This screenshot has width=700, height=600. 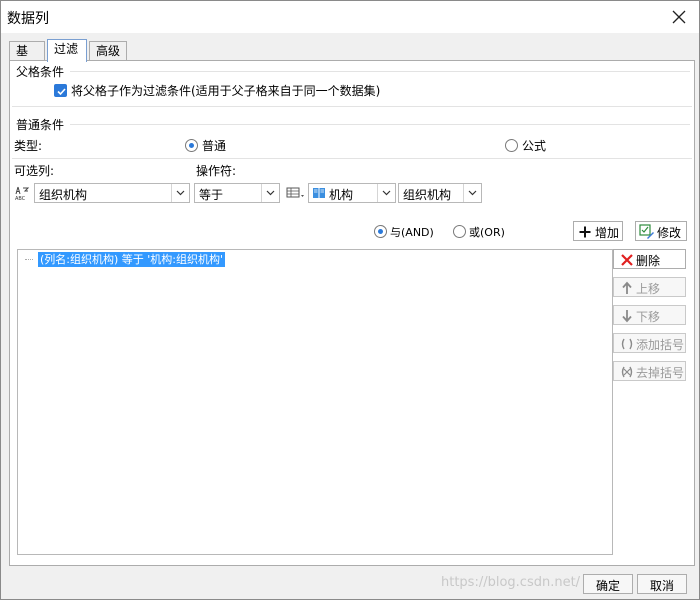 I want to click on tab-filter-label: 过滤, so click(x=66, y=49).